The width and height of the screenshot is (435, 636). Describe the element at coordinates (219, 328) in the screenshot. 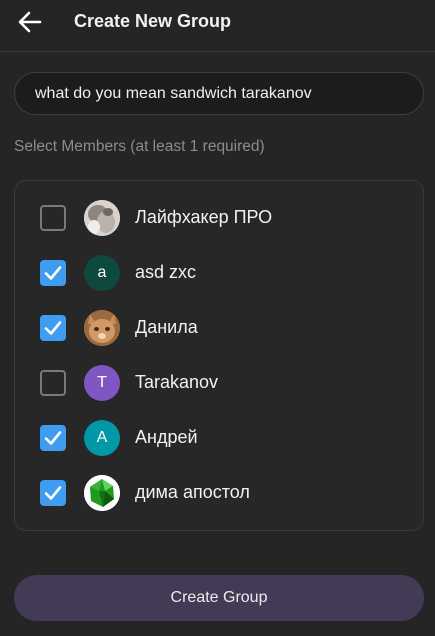

I see `member-item-danila: Данила` at that location.